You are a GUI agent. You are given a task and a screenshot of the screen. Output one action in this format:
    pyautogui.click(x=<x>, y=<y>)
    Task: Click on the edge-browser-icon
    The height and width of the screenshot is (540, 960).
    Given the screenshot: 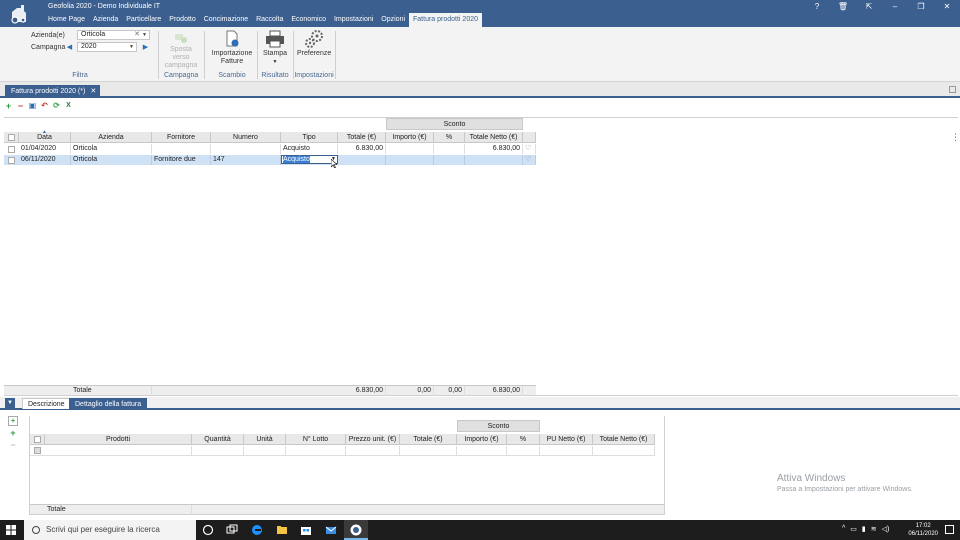 What is the action you would take?
    pyautogui.click(x=257, y=530)
    